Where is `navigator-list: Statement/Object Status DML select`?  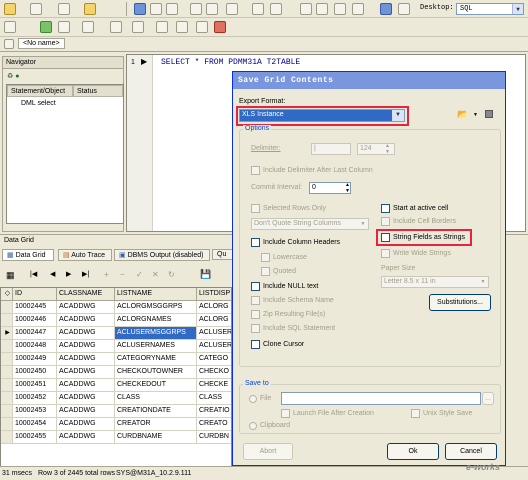
navigator-list: Statement/Object Status DML select is located at coordinates (65, 154).